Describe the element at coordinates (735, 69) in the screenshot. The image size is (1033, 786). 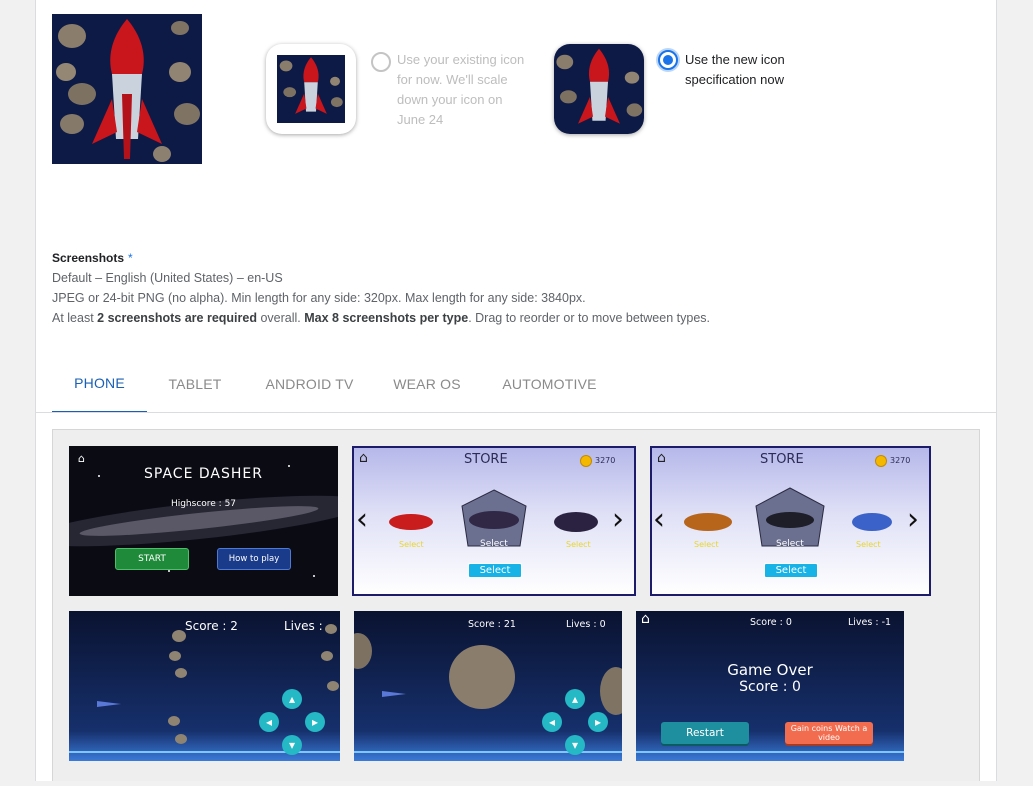
I see `radio-label-new-icon: Use the new icon specification now` at that location.